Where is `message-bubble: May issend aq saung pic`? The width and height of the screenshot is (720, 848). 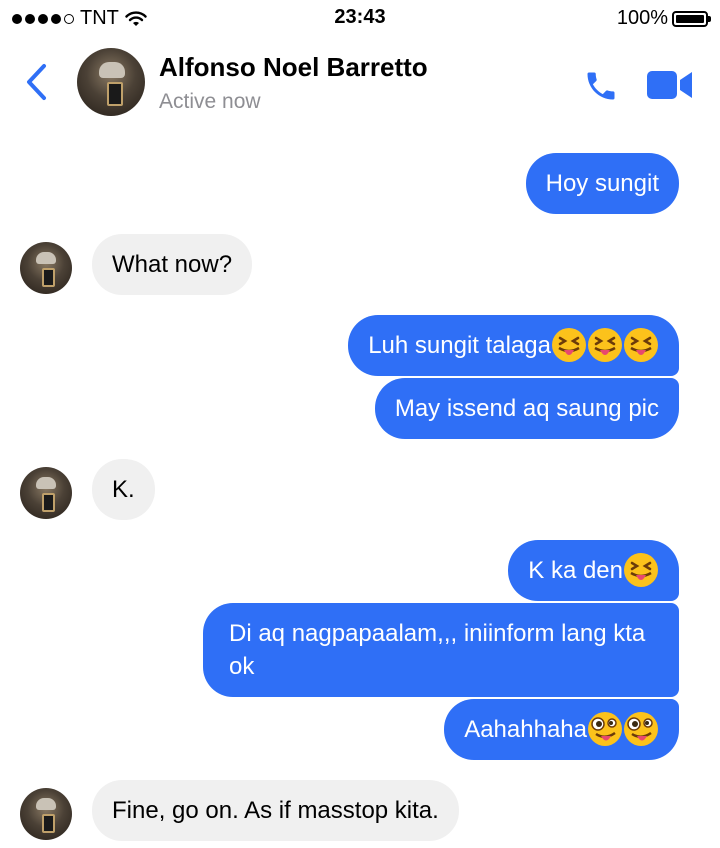 message-bubble: May issend aq saung pic is located at coordinates (526, 408).